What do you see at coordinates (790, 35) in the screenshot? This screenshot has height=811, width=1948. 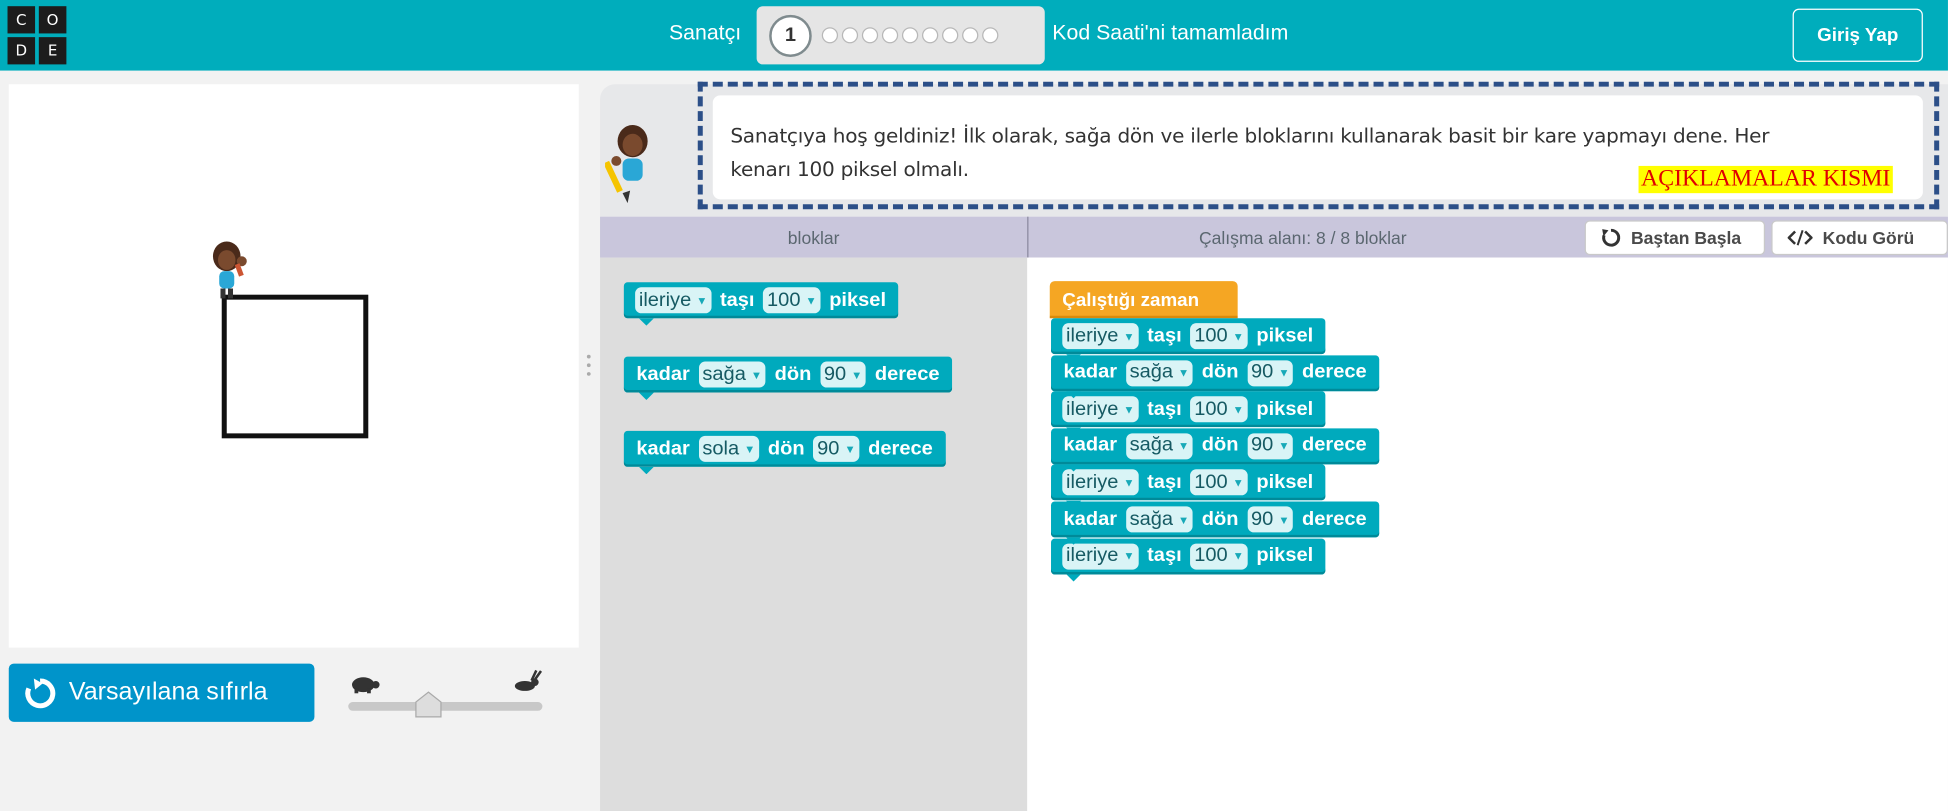 I see `current-level-bubble: 1` at bounding box center [790, 35].